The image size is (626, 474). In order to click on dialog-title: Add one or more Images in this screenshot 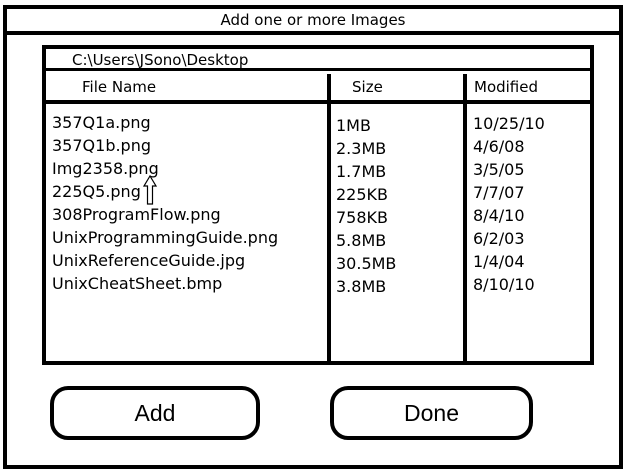, I will do `click(313, 22)`.